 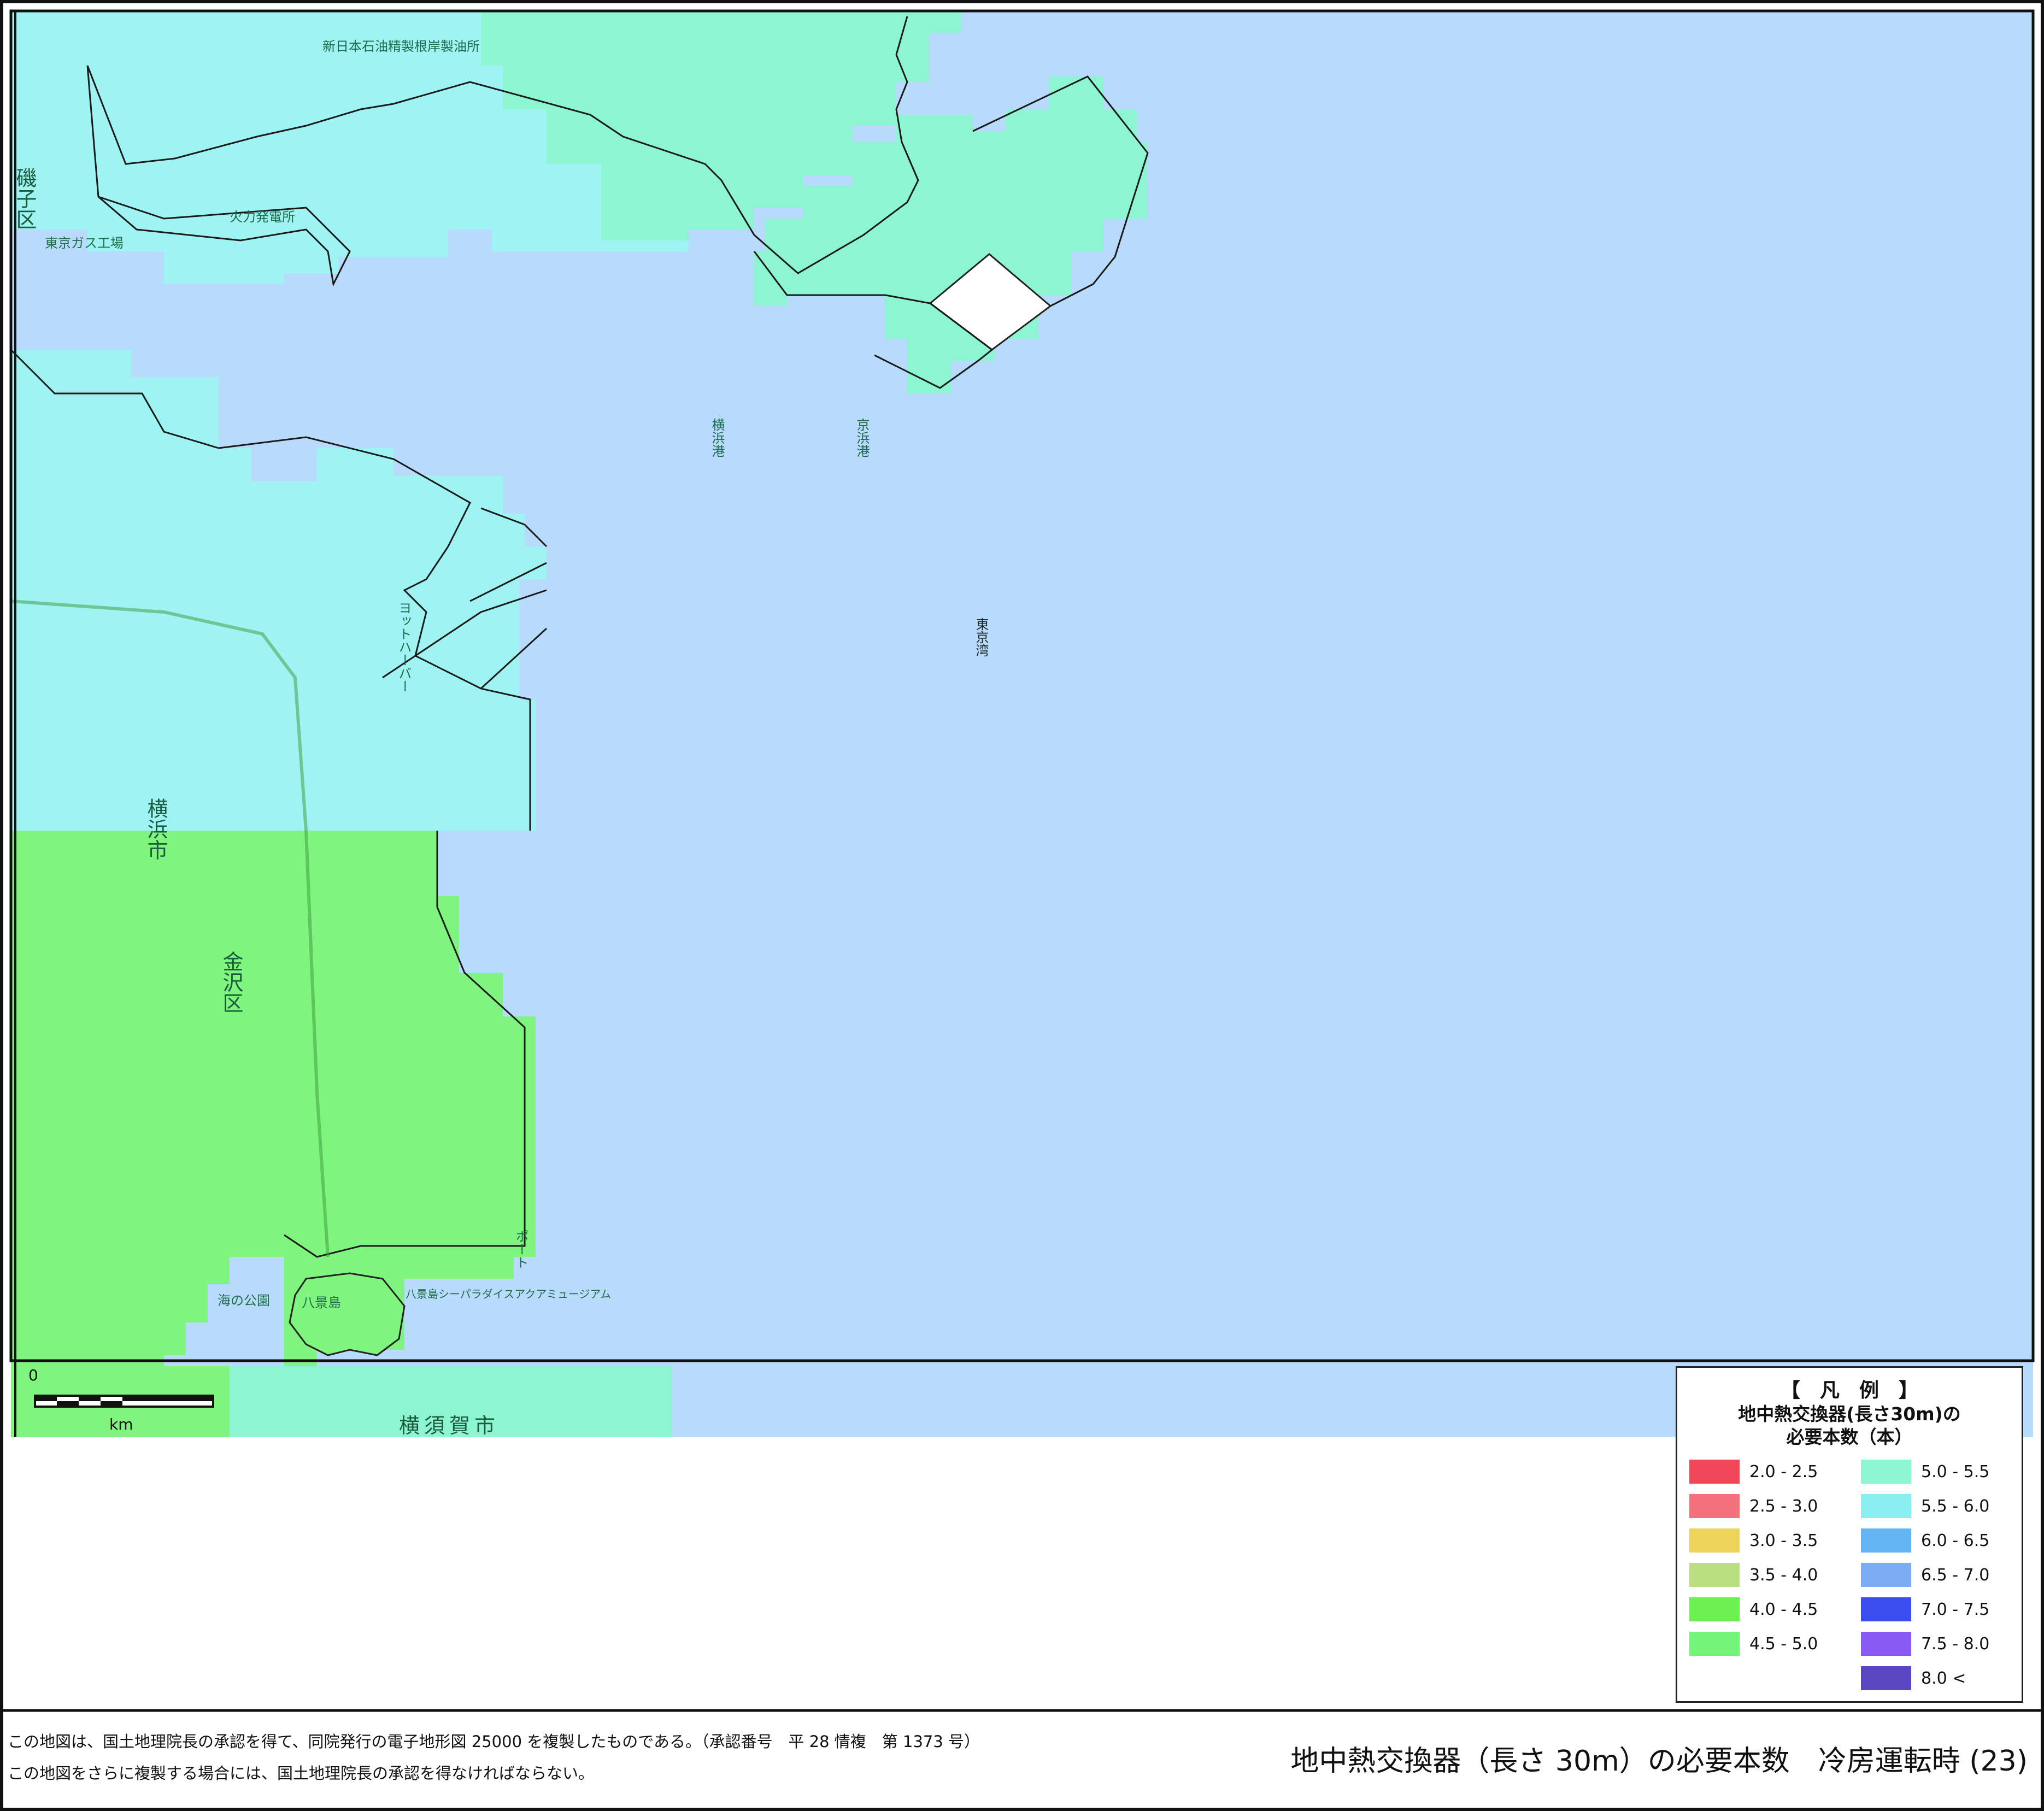 I want to click on legend-label: 2.5 - 3.0, so click(x=1783, y=1506).